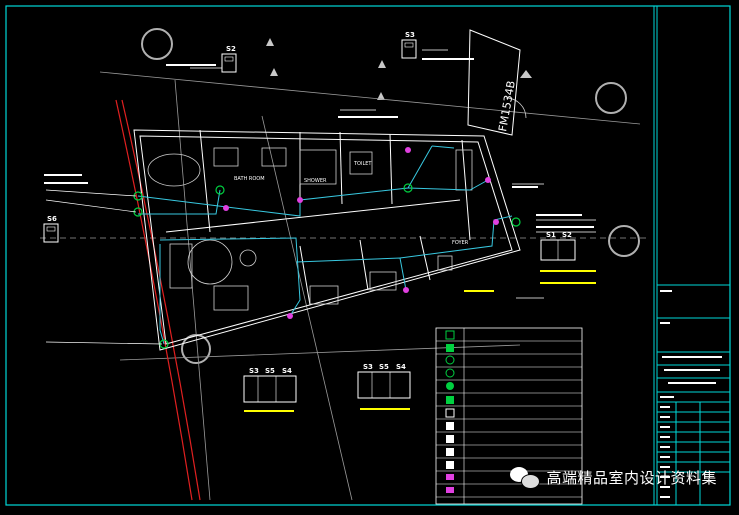  I want to click on watermark: 高端精品室内设计资料集, so click(613, 477).